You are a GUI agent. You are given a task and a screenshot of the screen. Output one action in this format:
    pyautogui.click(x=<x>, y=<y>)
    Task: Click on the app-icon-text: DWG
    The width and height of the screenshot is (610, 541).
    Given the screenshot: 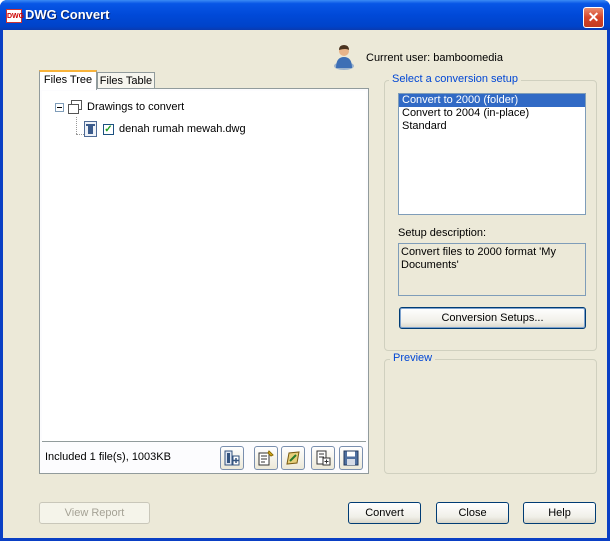 What is the action you would take?
    pyautogui.click(x=16, y=16)
    